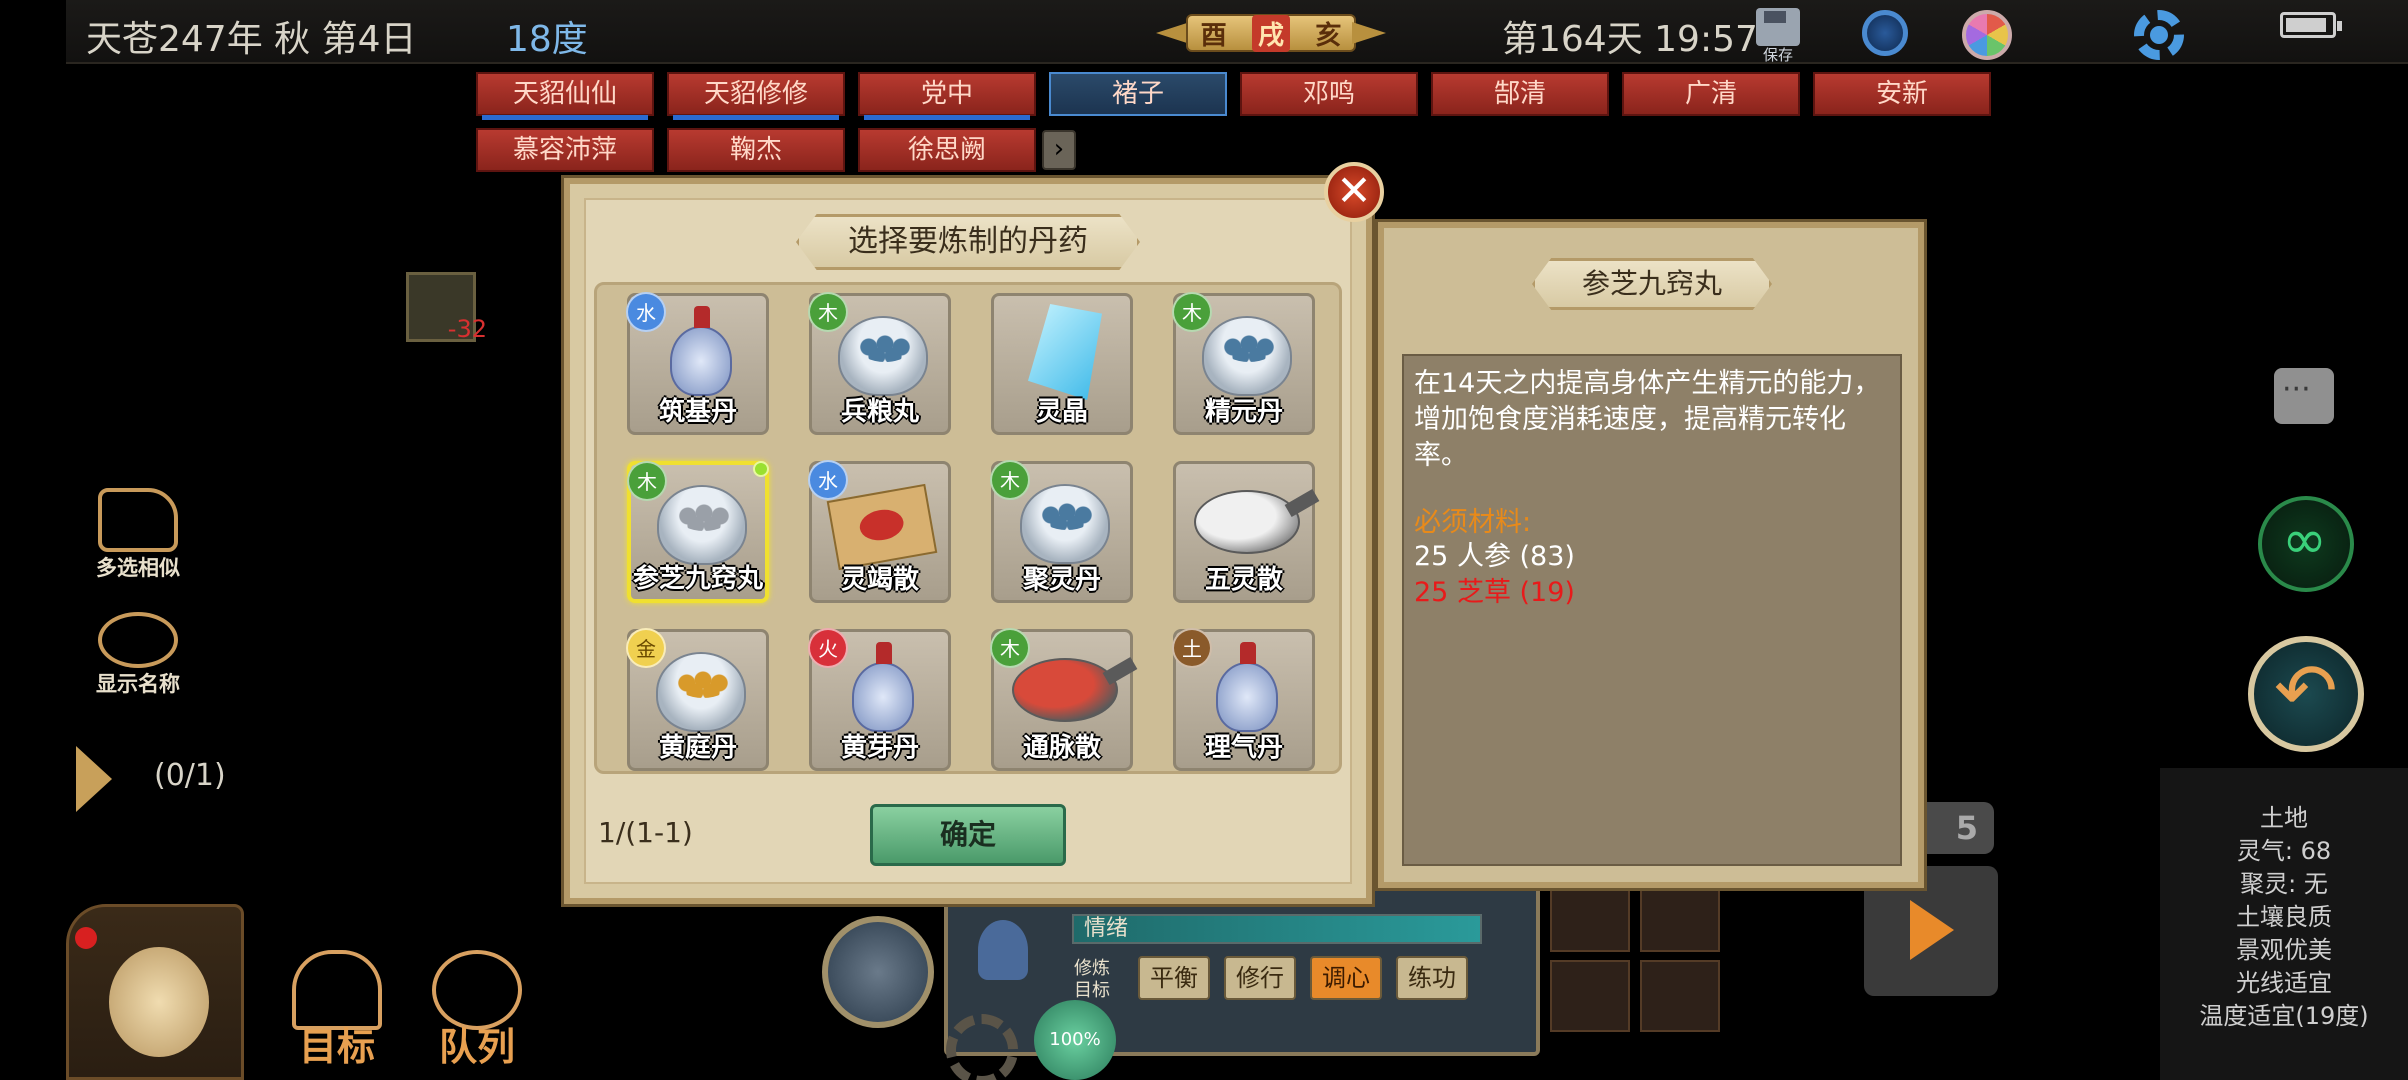 This screenshot has width=2408, height=1080. I want to click on character-tab: 邓鸣, so click(1329, 94).